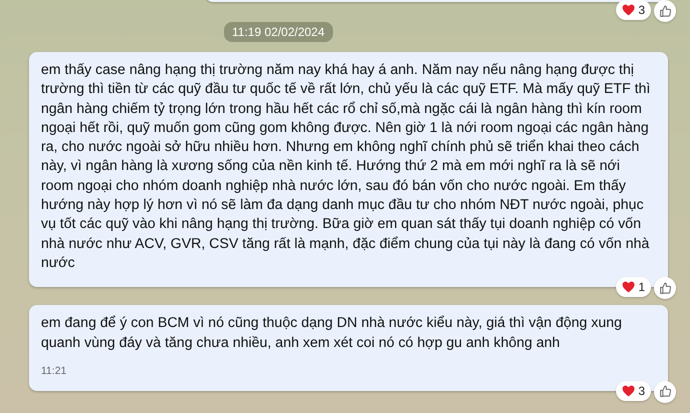  What do you see at coordinates (278, 32) in the screenshot?
I see `date-separator: 11:19 02/02/2024` at bounding box center [278, 32].